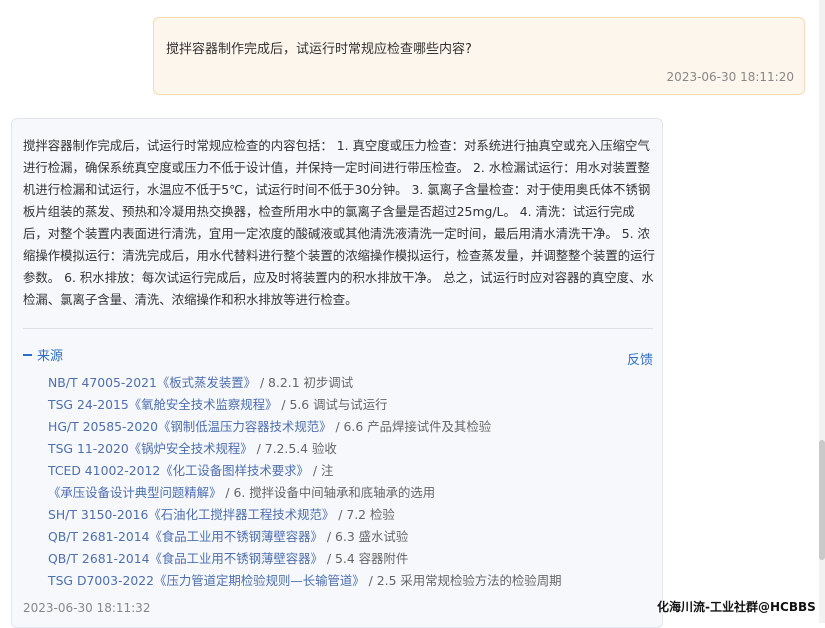  I want to click on source-link: HG/T 20585-2020《钢制低温压力容器技术规范》, so click(190, 426).